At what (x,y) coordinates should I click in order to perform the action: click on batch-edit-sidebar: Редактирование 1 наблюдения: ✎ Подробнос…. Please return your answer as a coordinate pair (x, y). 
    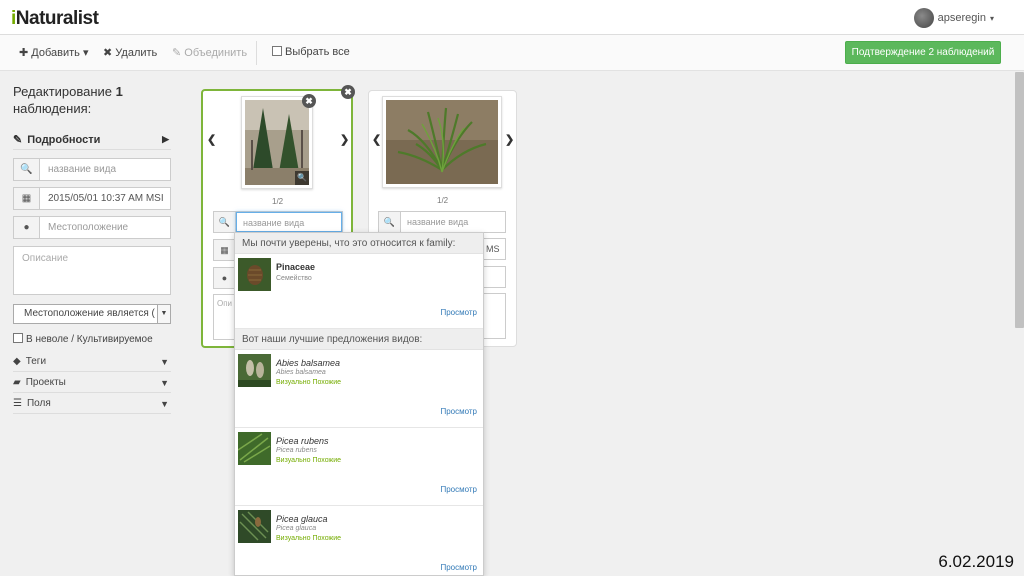
    Looking at the image, I should click on (92, 248).